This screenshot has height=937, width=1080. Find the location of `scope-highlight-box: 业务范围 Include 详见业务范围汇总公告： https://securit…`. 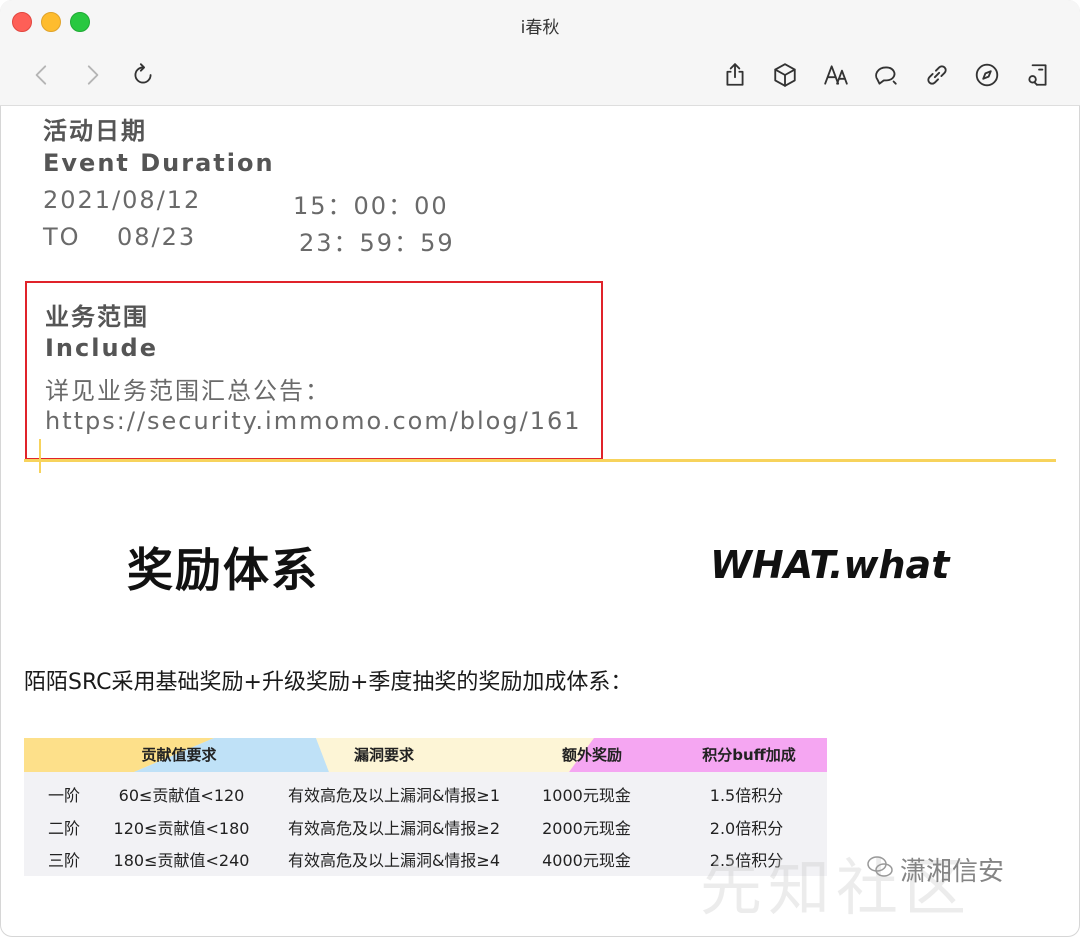

scope-highlight-box: 业务范围 Include 详见业务范围汇总公告： https://securit… is located at coordinates (314, 370).